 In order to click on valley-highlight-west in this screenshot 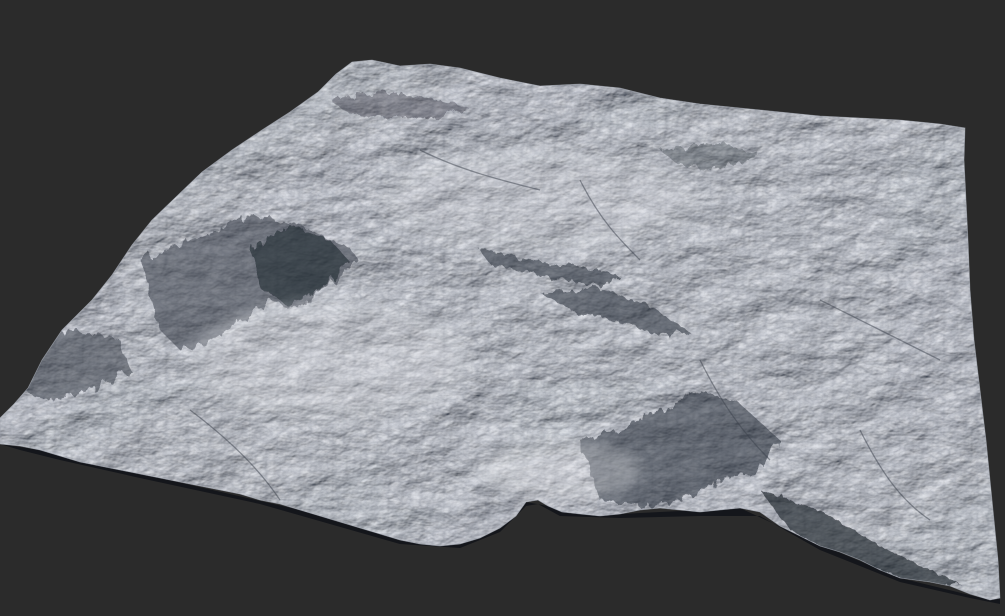, I will do `click(330, 360)`.